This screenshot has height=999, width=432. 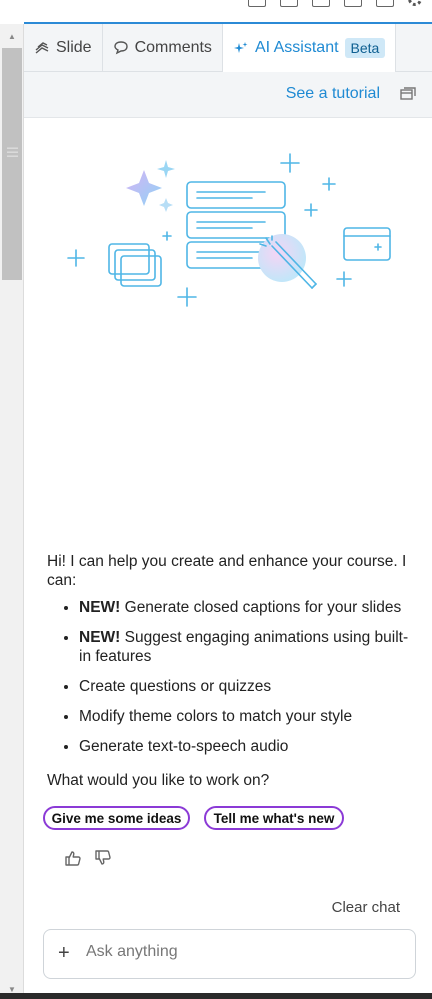 What do you see at coordinates (216, 996) in the screenshot?
I see `taskbar-strip` at bounding box center [216, 996].